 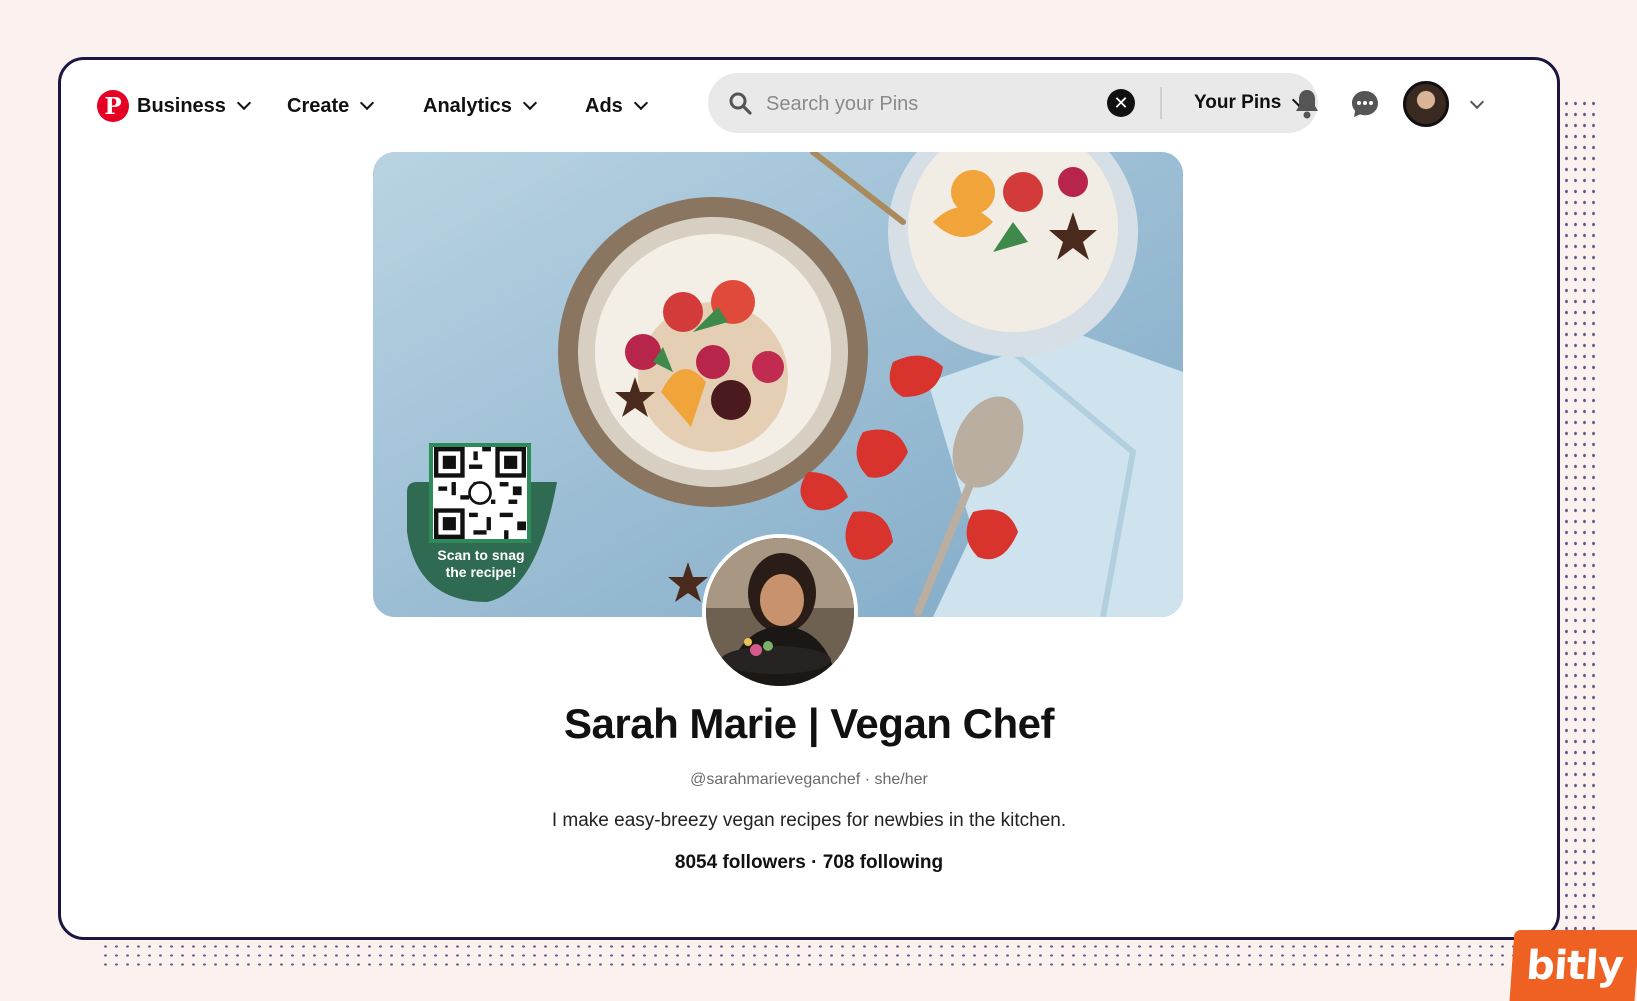 I want to click on qr-caption-line: the recipe!, so click(x=481, y=572).